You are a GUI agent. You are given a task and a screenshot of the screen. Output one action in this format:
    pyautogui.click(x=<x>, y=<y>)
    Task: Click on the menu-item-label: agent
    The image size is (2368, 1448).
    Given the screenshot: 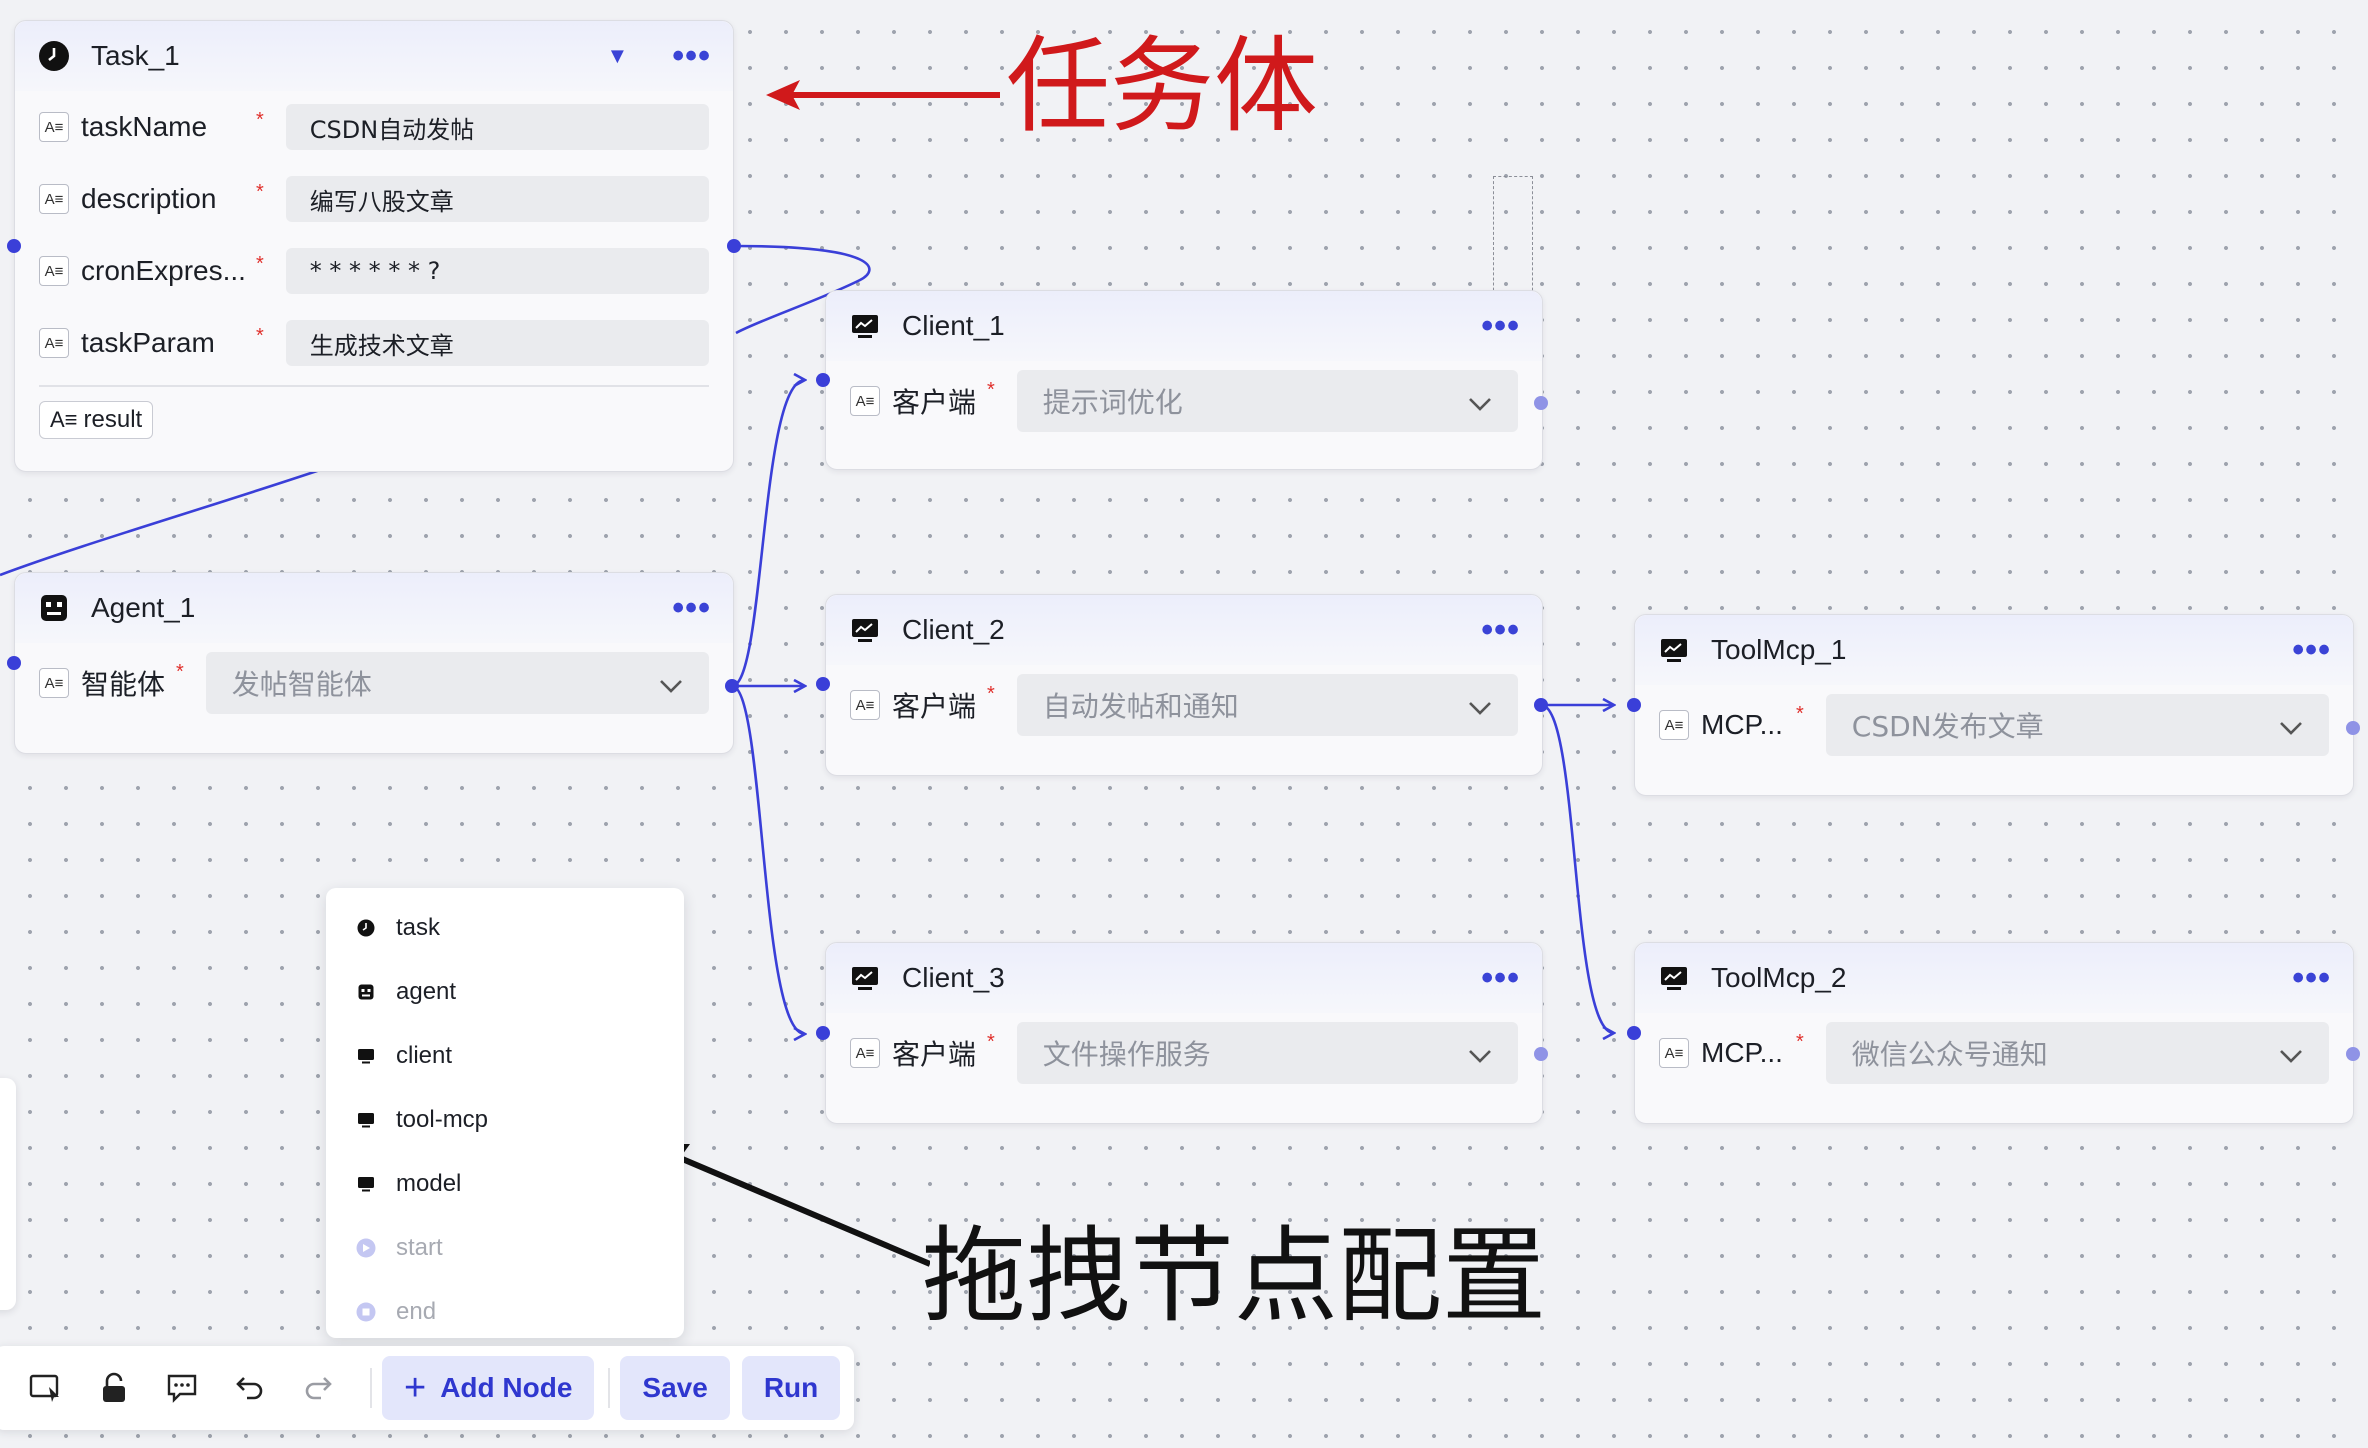 What is the action you would take?
    pyautogui.click(x=426, y=991)
    